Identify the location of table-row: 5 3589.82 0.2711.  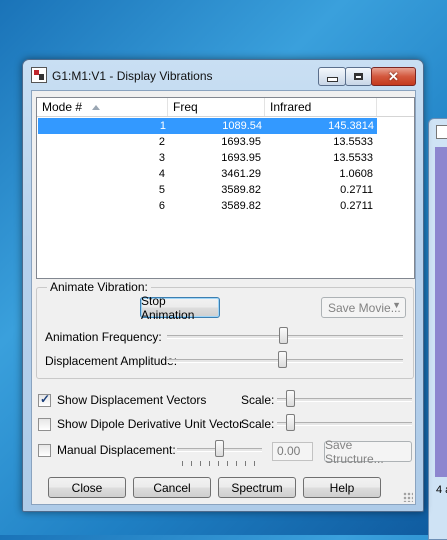
(225, 190).